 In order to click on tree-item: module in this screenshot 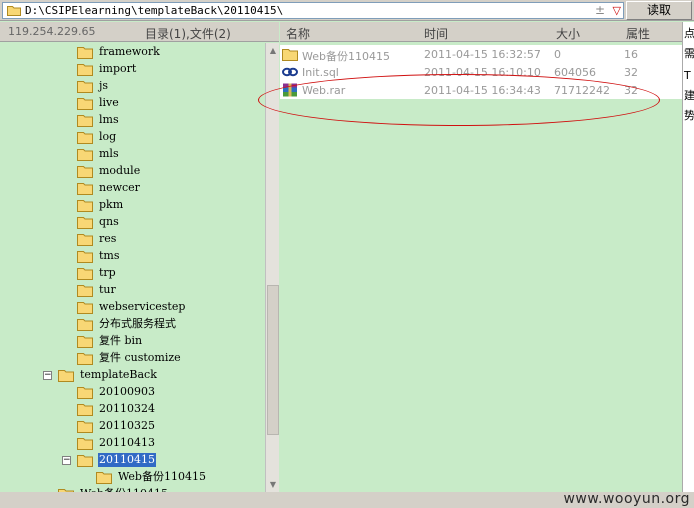, I will do `click(109, 171)`.